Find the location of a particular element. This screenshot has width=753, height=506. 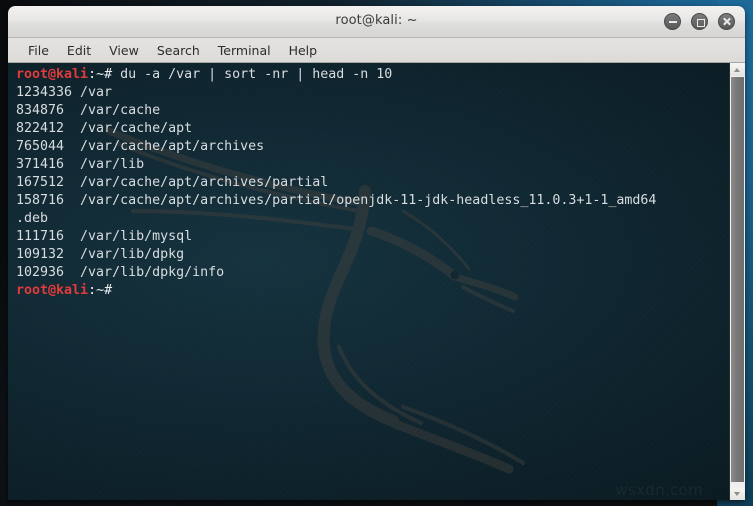

menu-bar: File Edit View Search Terminal Help is located at coordinates (376, 50).